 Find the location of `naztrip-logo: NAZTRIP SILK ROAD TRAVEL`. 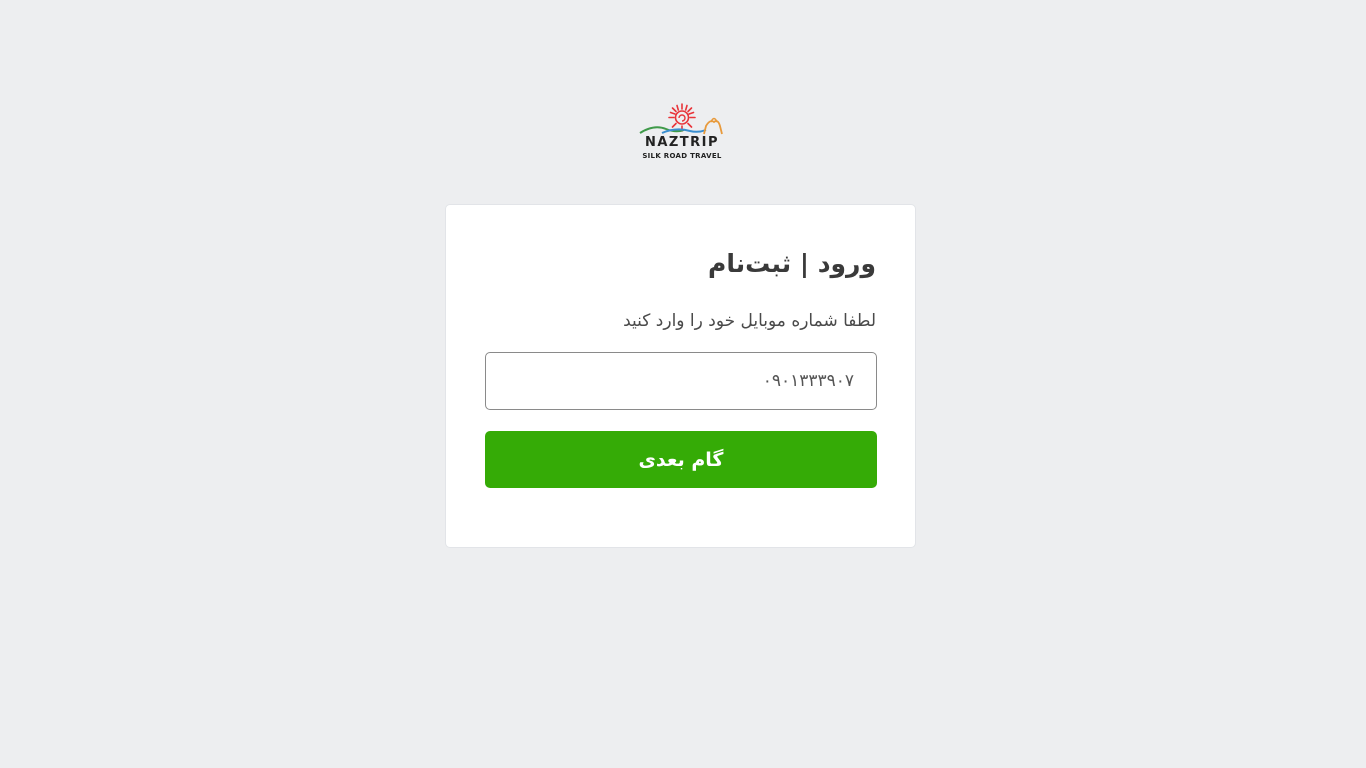

naztrip-logo: NAZTRIP SILK ROAD TRAVEL is located at coordinates (682, 133).